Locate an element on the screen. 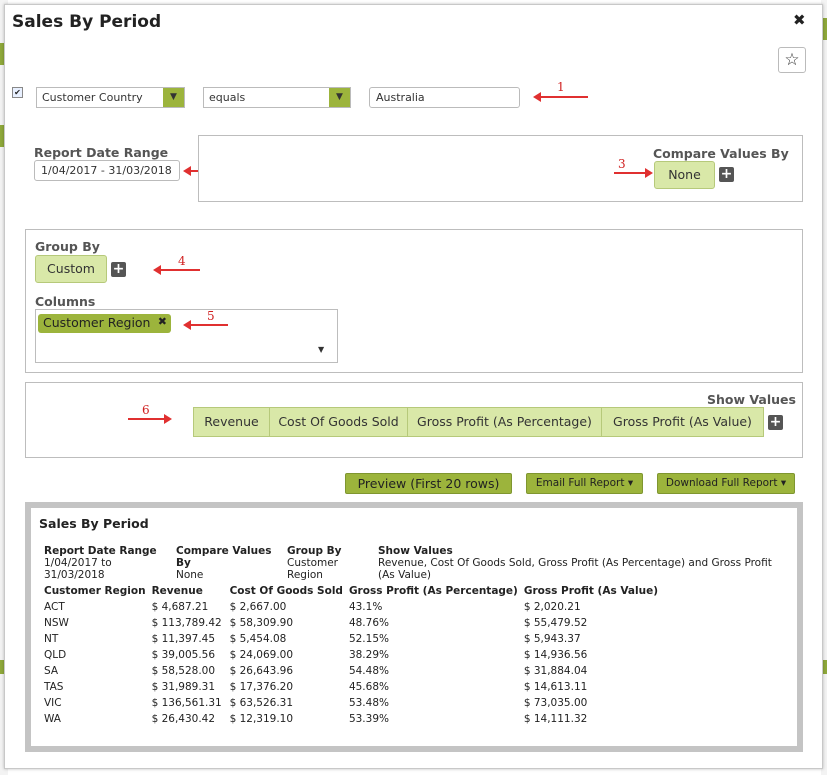  filter-operator-select: equals ▼ is located at coordinates (277, 97).